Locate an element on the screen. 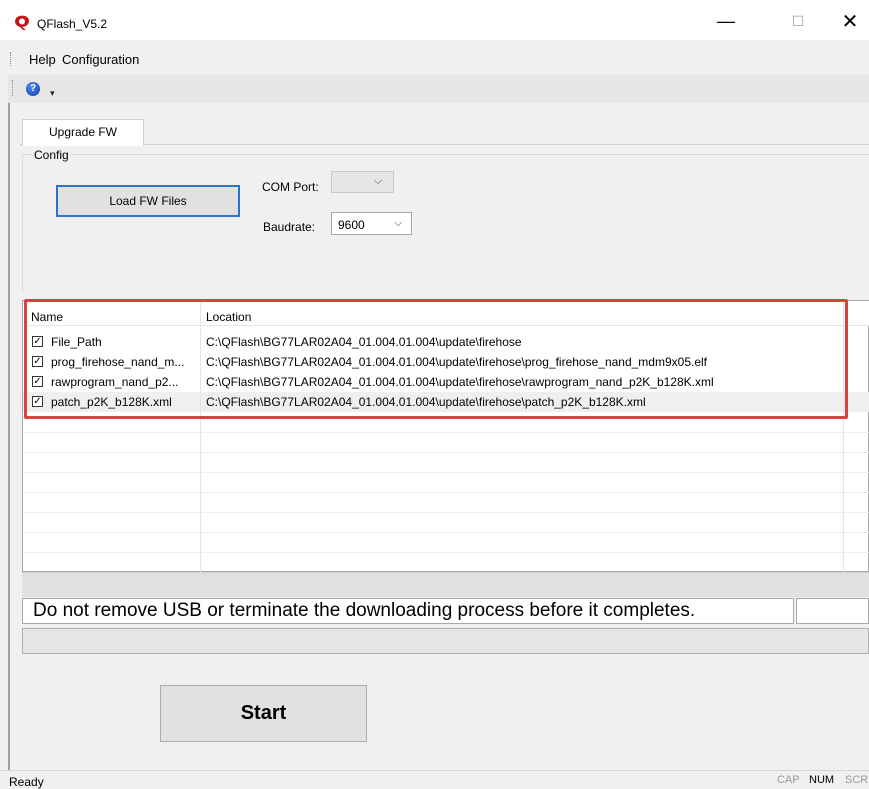  indicator-cap: CAP is located at coordinates (788, 780).